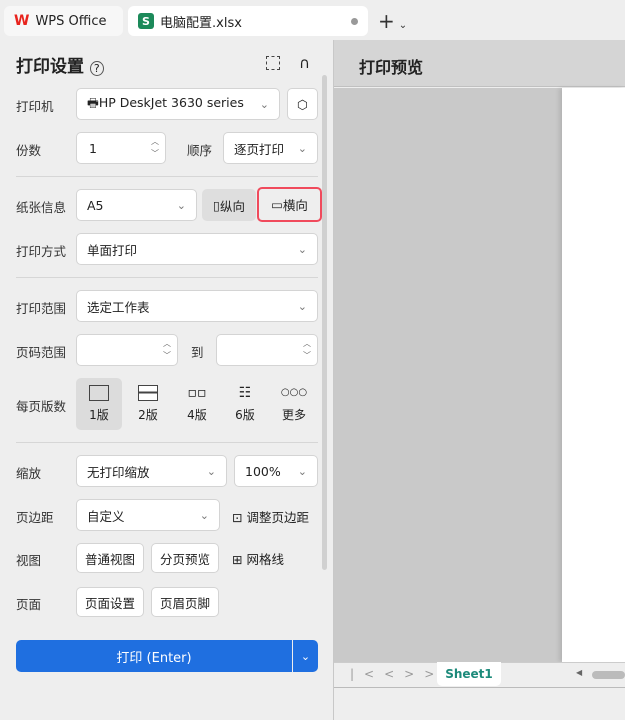 The height and width of the screenshot is (720, 625). I want to click on print-options-dropdown: ⌄, so click(305, 656).